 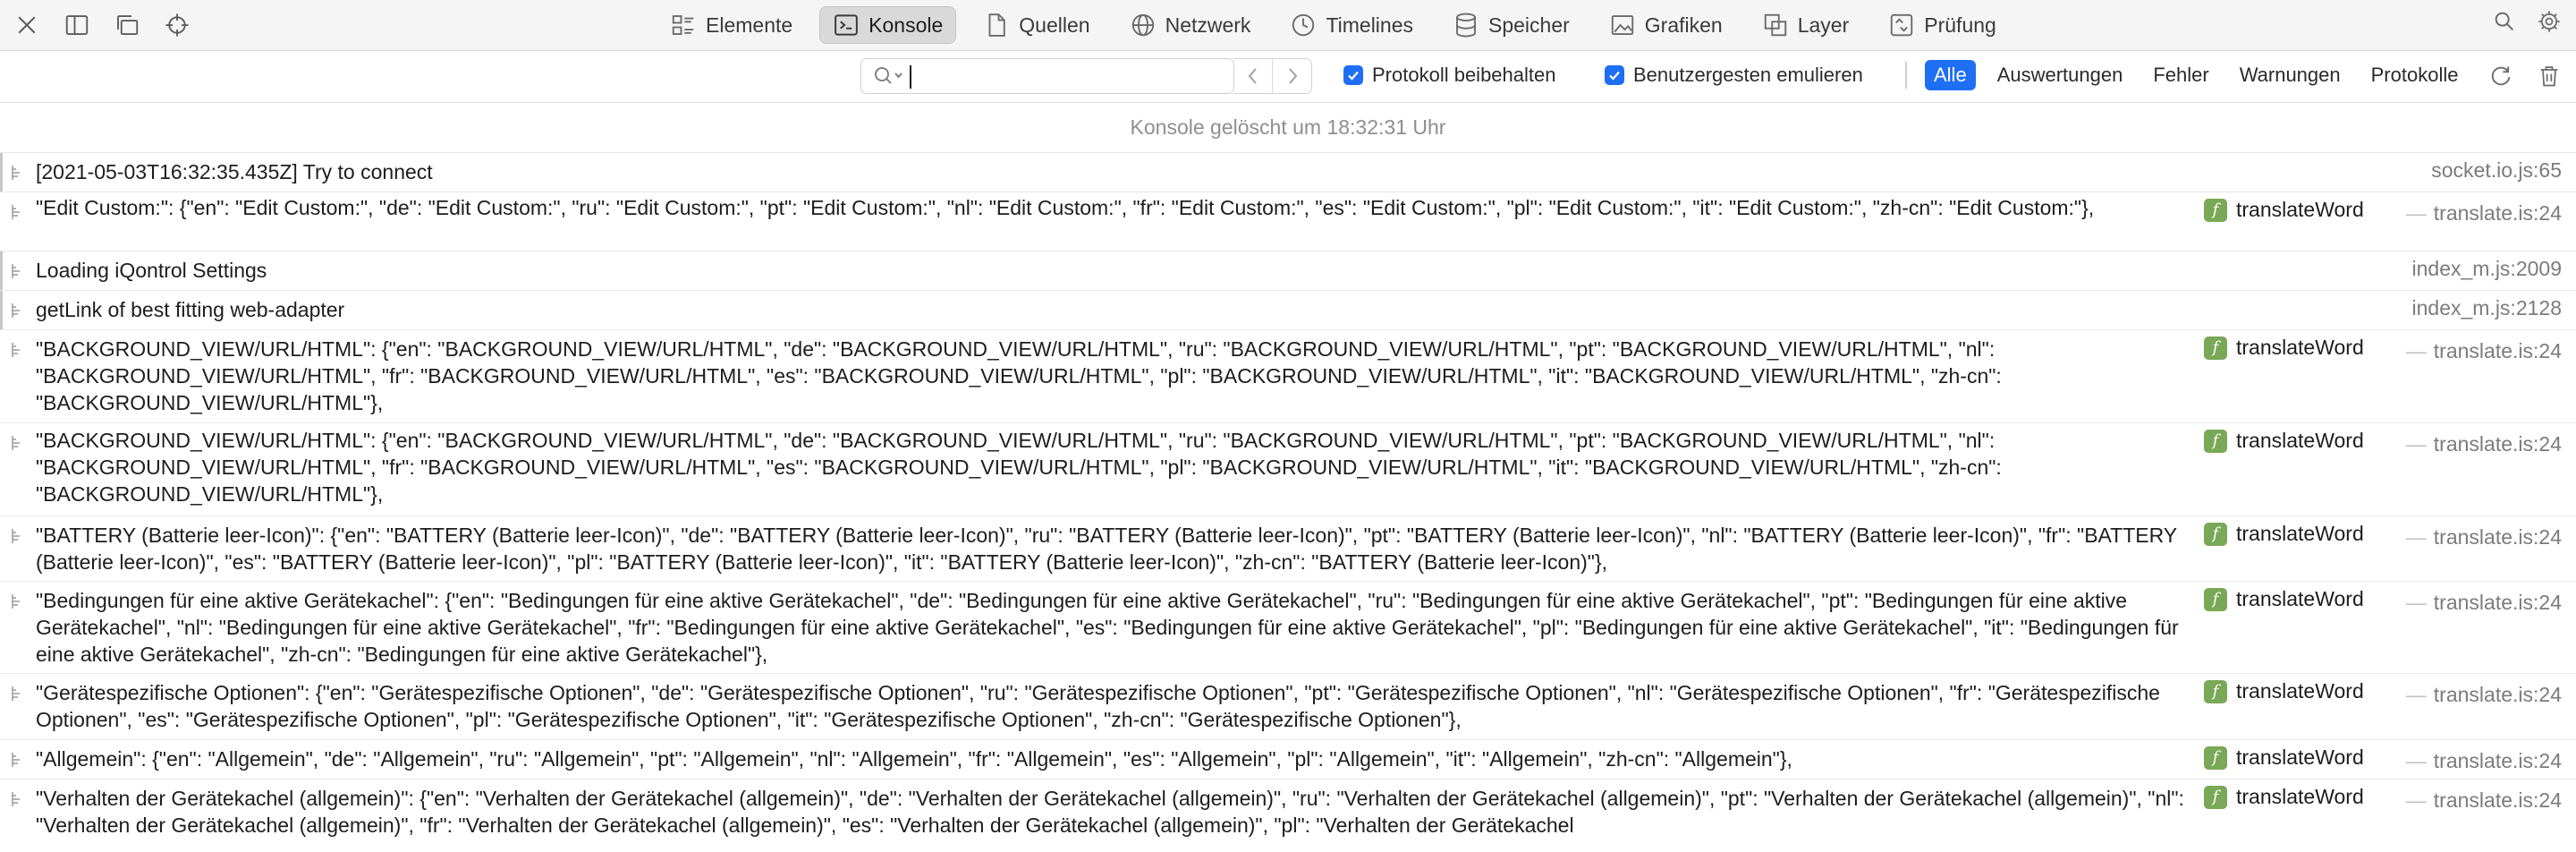 I want to click on previous-result-button, so click(x=1253, y=76).